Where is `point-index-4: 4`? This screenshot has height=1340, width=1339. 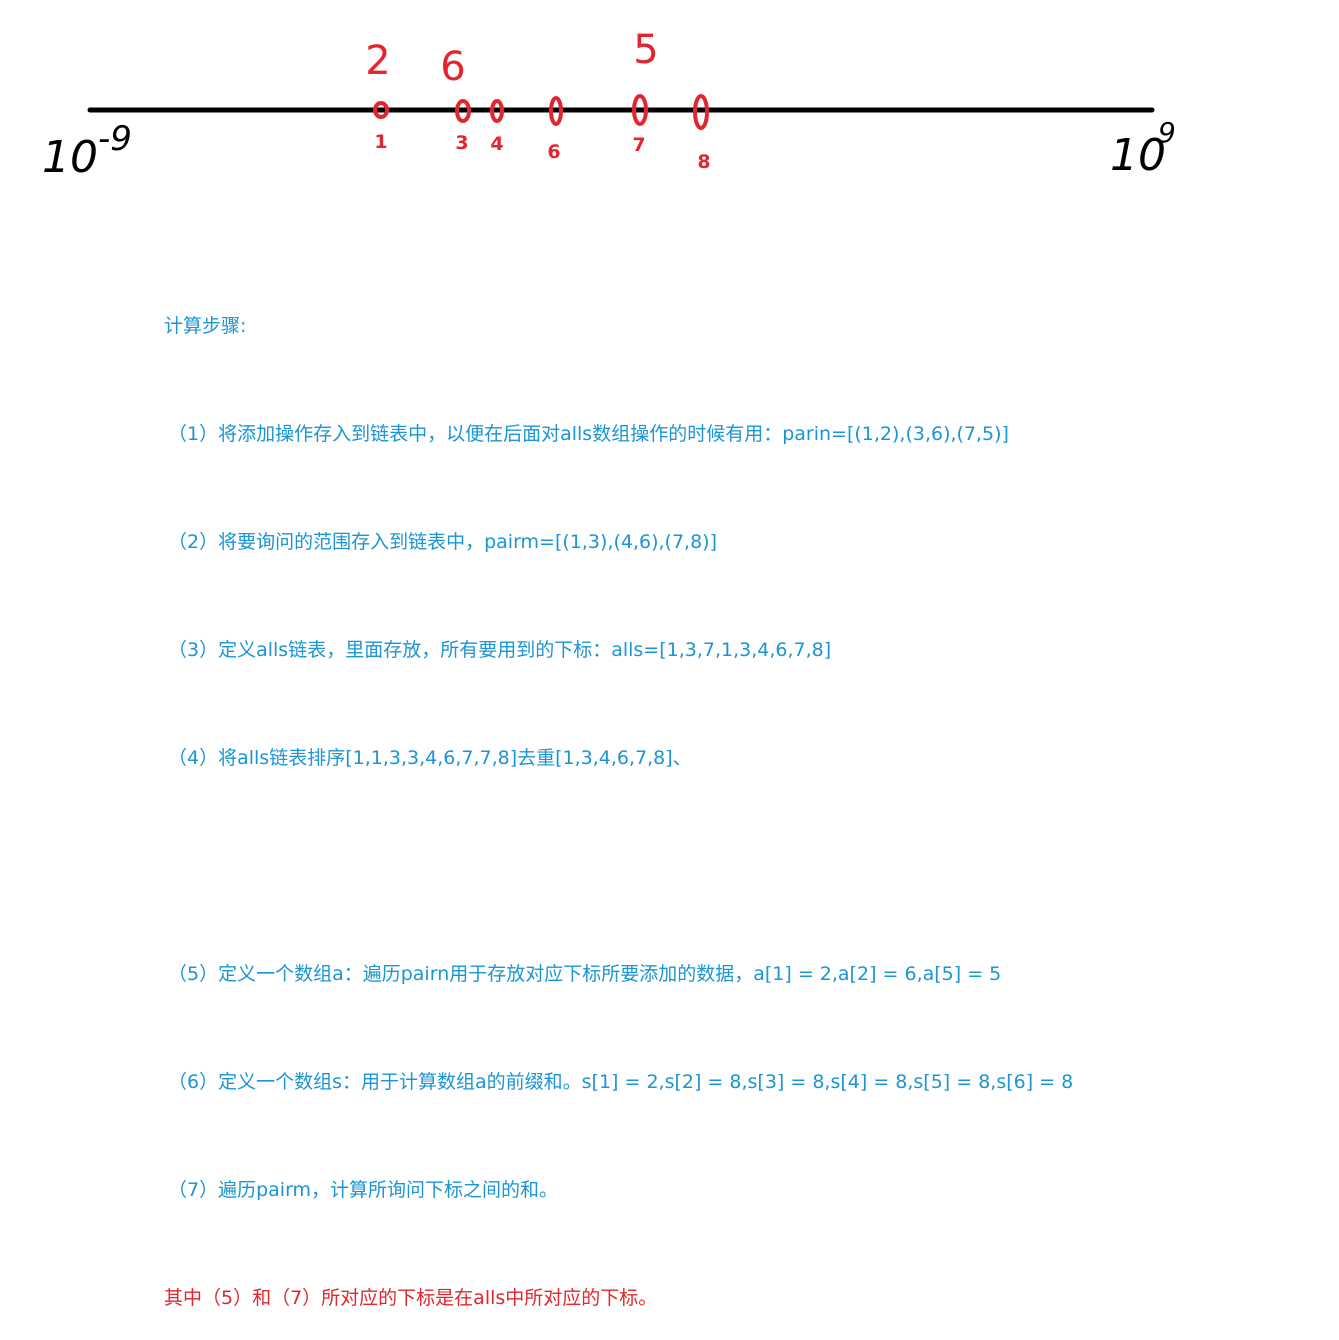
point-index-4: 4 is located at coordinates (496, 144).